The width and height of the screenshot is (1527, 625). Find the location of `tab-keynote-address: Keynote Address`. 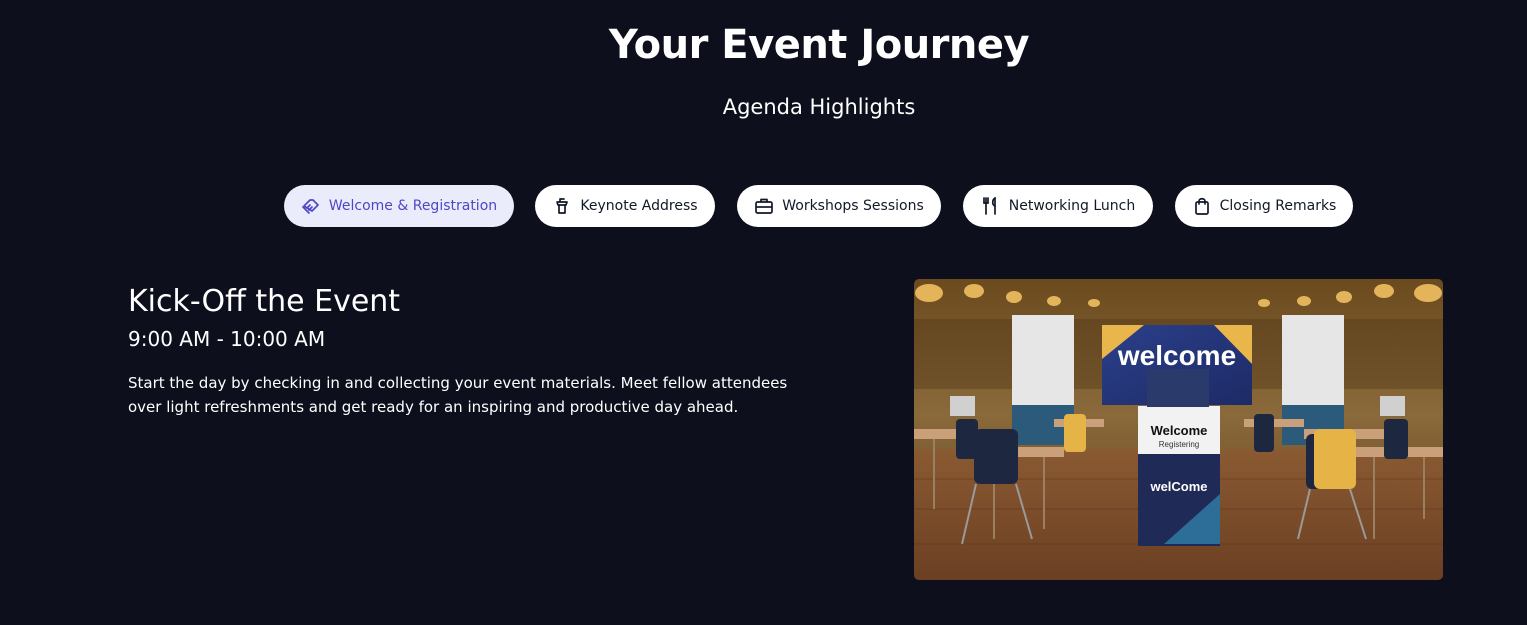

tab-keynote-address: Keynote Address is located at coordinates (625, 206).